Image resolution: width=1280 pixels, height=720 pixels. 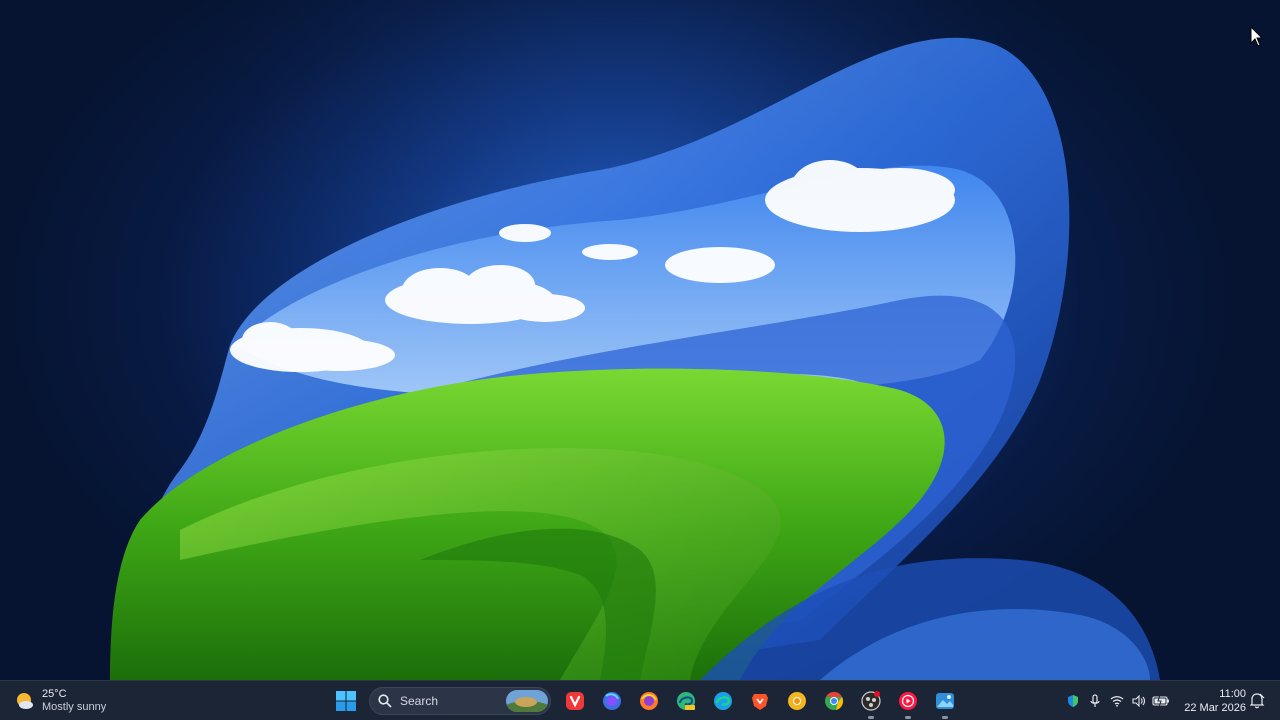 I want to click on edge-canary-icon, so click(x=686, y=701).